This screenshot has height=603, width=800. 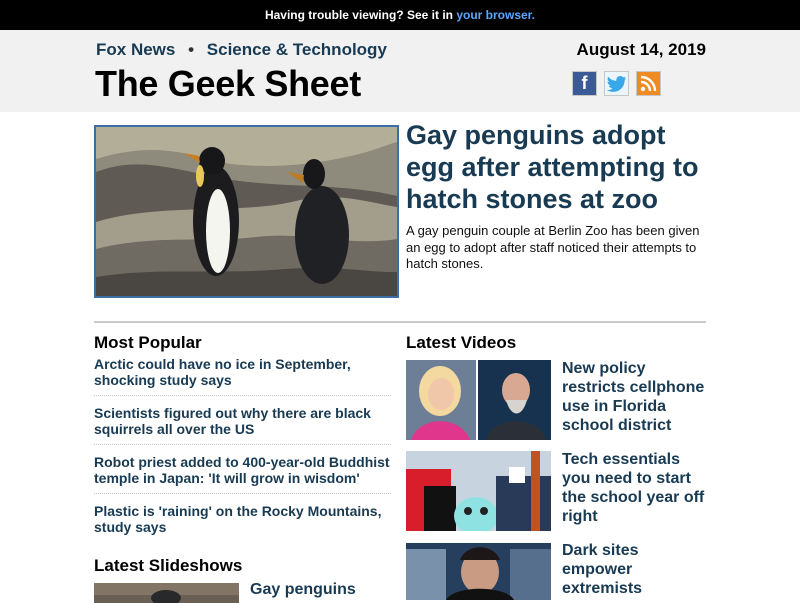 What do you see at coordinates (584, 83) in the screenshot?
I see `facebook-icon: f` at bounding box center [584, 83].